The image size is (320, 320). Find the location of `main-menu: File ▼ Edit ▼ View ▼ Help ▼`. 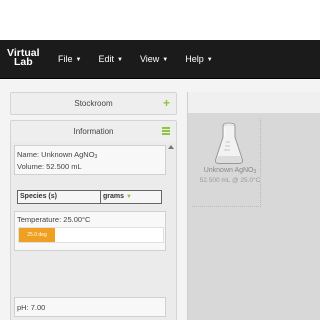

main-menu: File ▼ Edit ▼ View ▼ Help ▼ is located at coordinates (144, 59).